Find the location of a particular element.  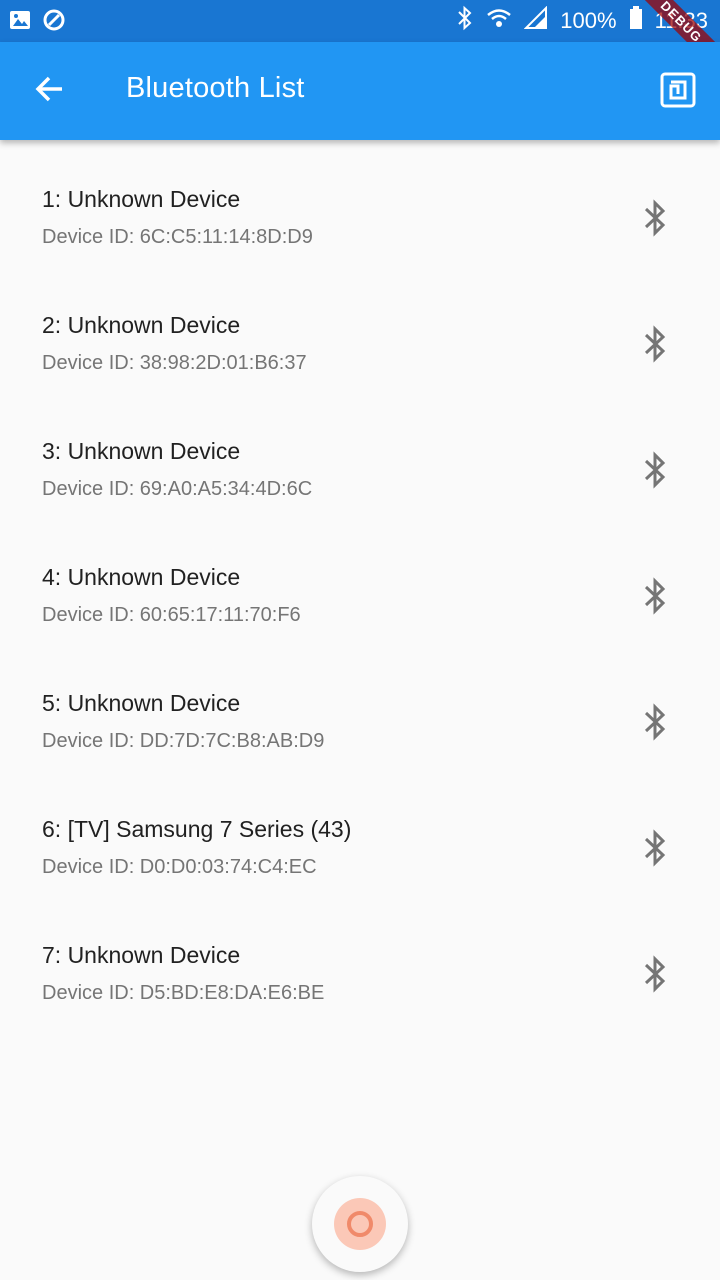

device-name: 7: Unknown Device is located at coordinates (141, 955).